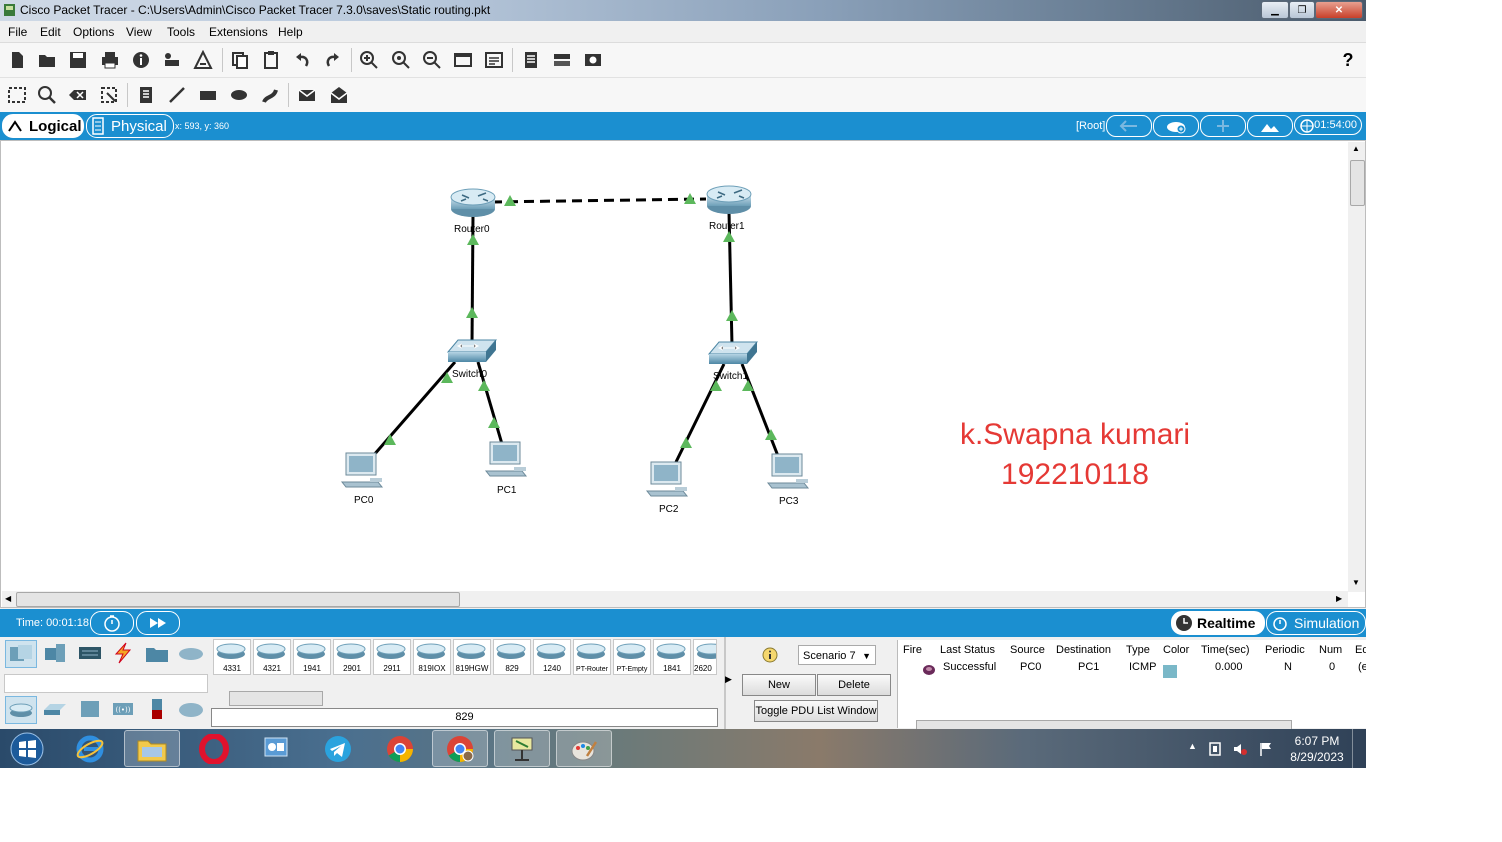  What do you see at coordinates (240, 60) in the screenshot?
I see `copy-icon` at bounding box center [240, 60].